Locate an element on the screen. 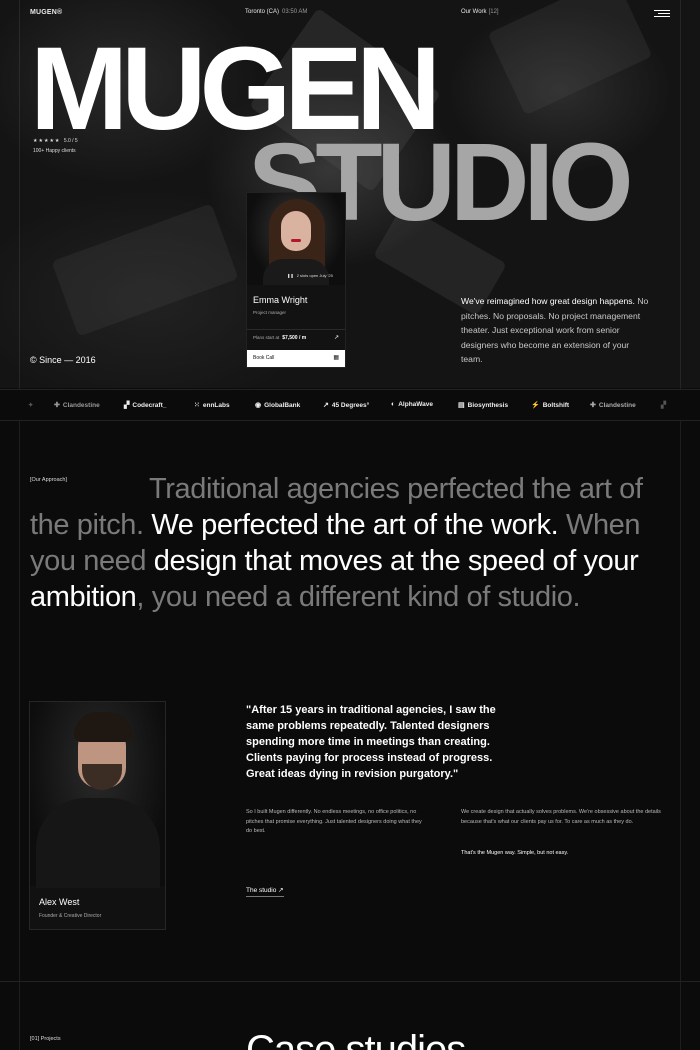 The width and height of the screenshot is (700, 1050). menu-button is located at coordinates (662, 13).